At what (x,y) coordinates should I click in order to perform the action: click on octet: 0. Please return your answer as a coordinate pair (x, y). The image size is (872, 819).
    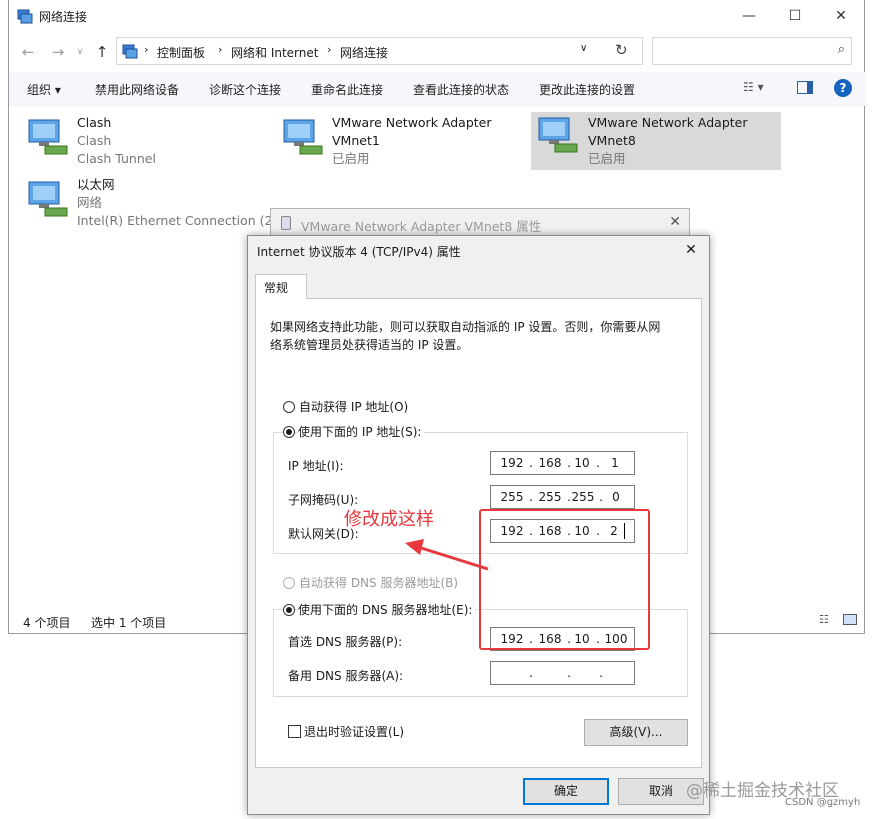
    Looking at the image, I should click on (616, 497).